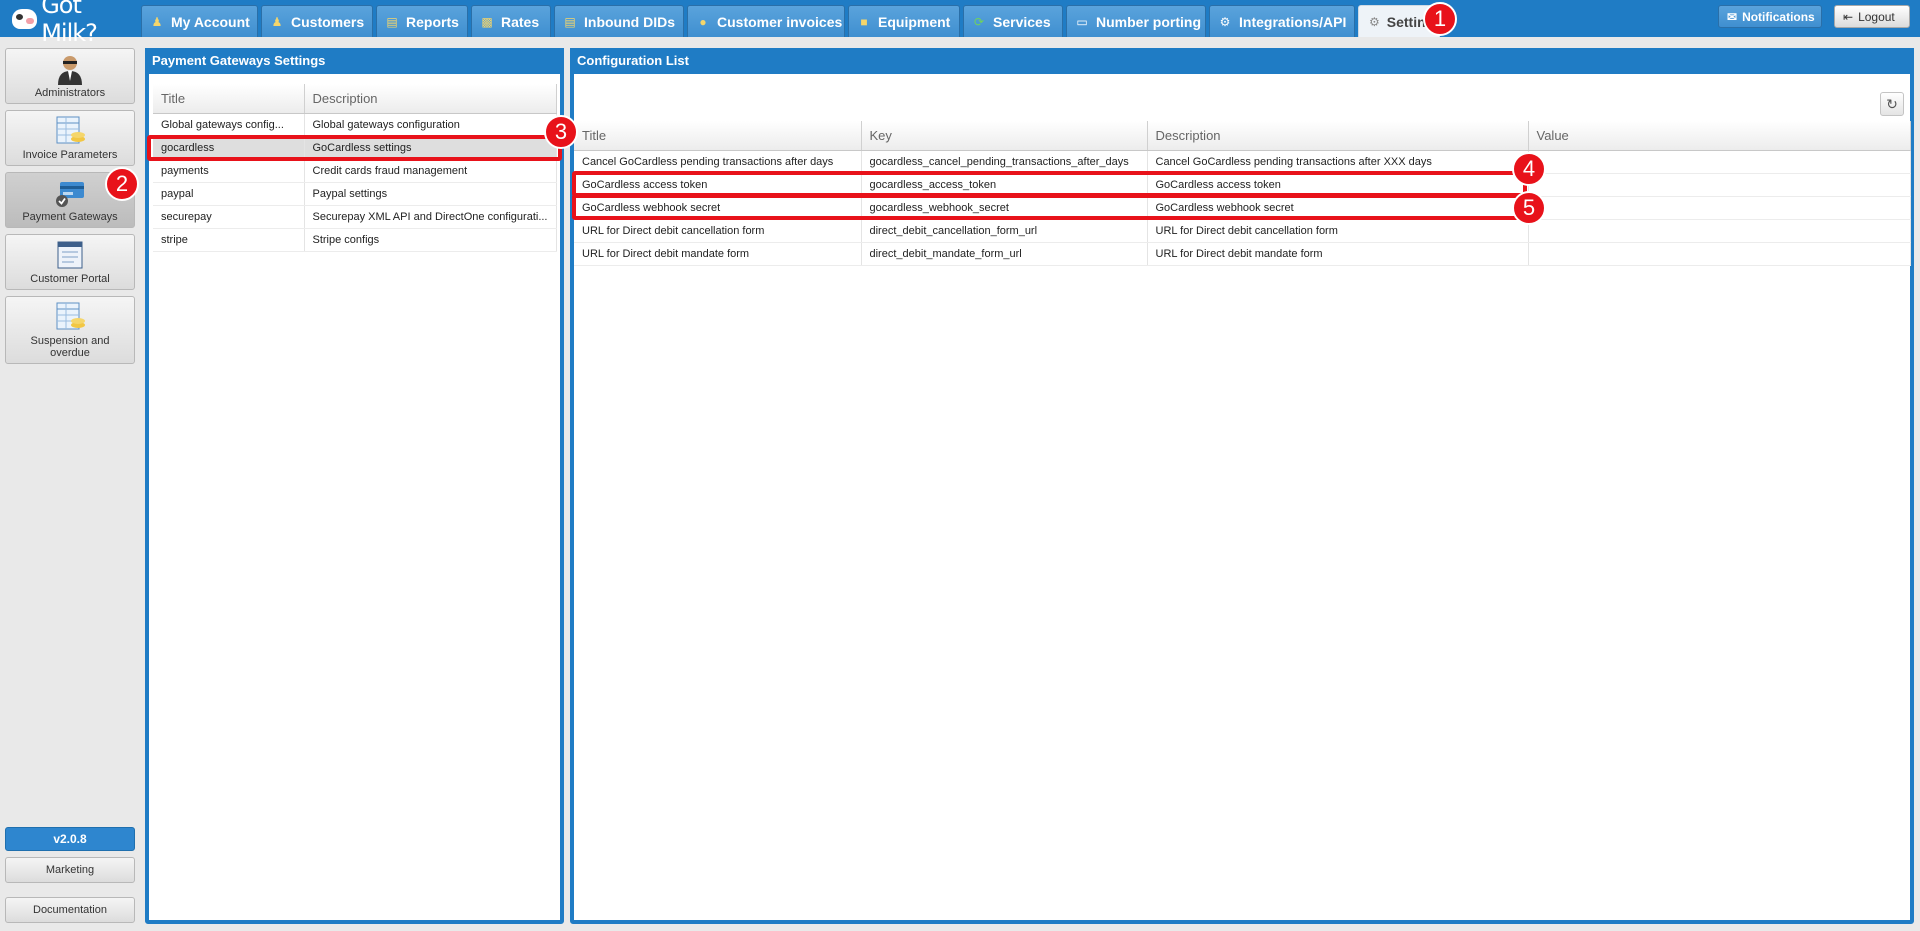  I want to click on tab-inbound-dids: ▤ Inbound DIDs, so click(619, 21).